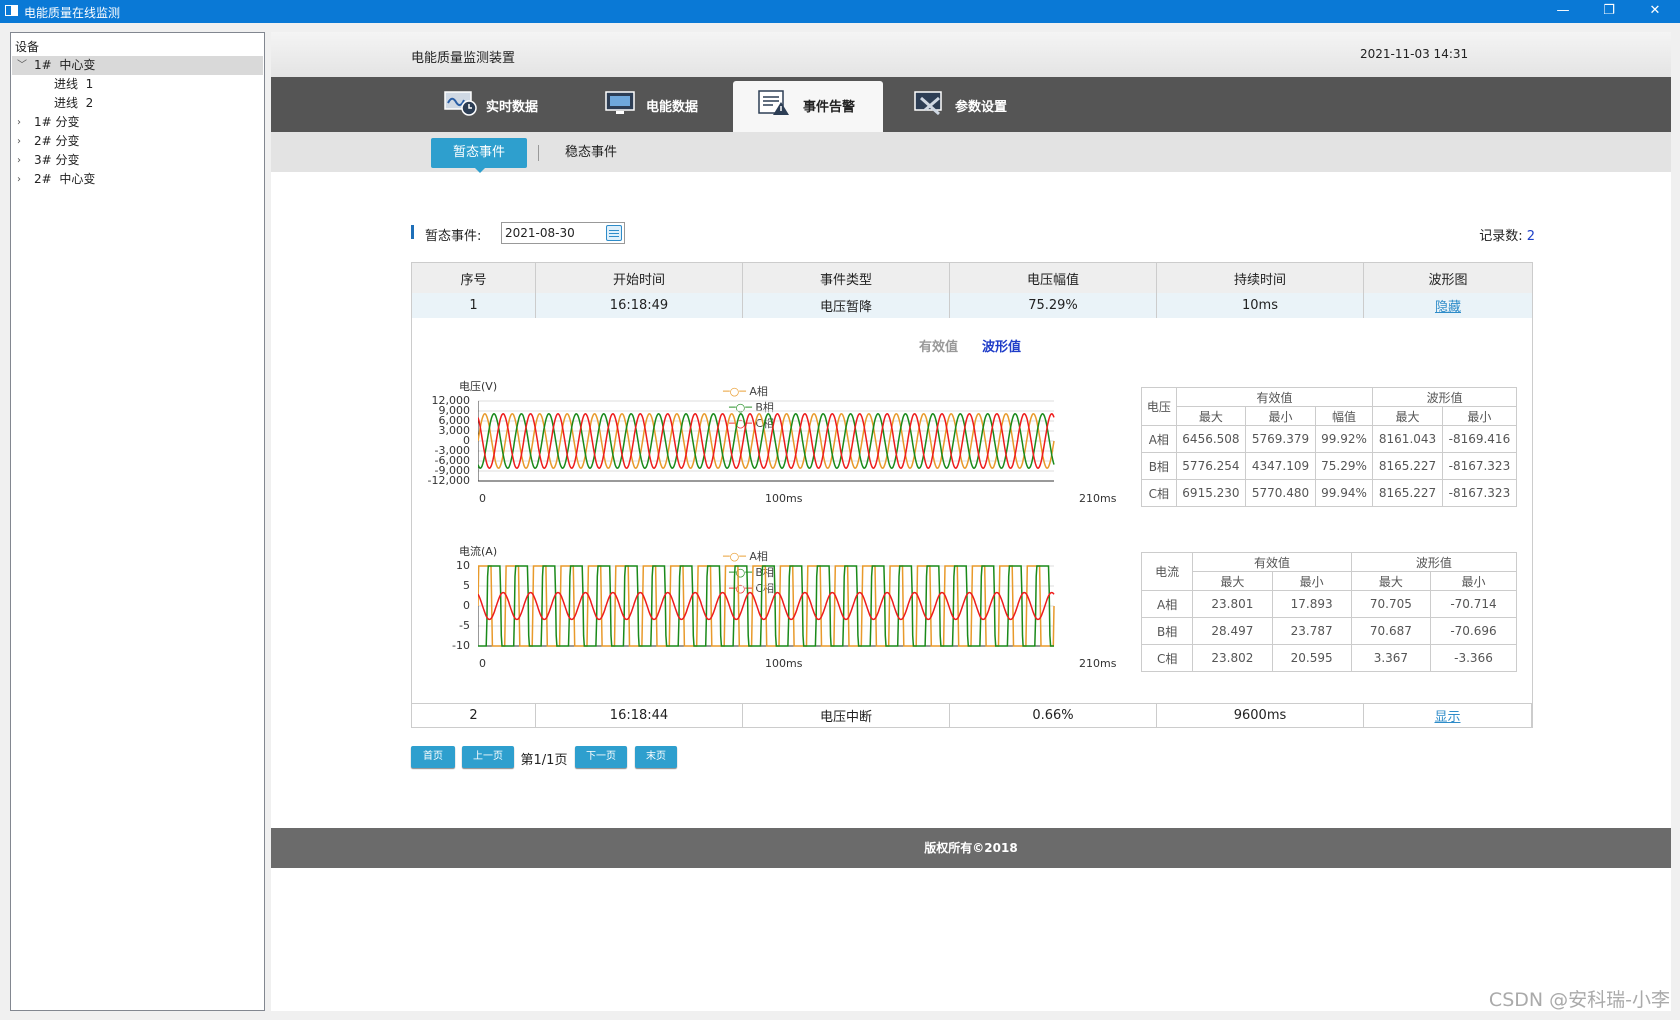 Image resolution: width=1680 pixels, height=1020 pixels. I want to click on table-row: B相 28.497 23.787 70.687 -70.696, so click(1328, 631).